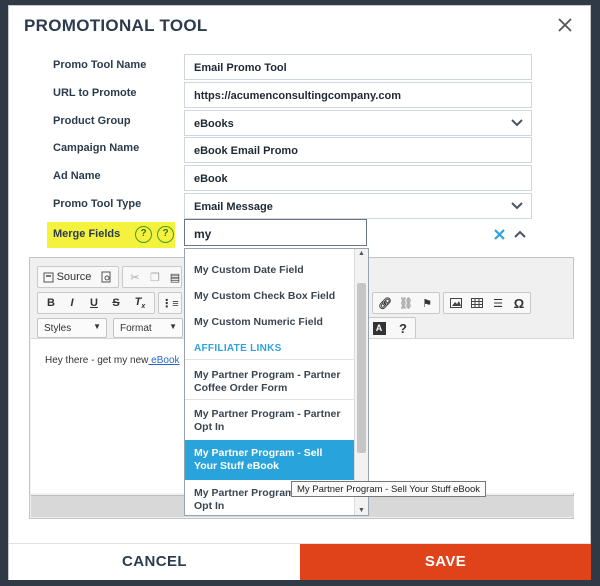 Image resolution: width=600 pixels, height=586 pixels. What do you see at coordinates (358, 123) in the screenshot?
I see `product-group-select: eBooks` at bounding box center [358, 123].